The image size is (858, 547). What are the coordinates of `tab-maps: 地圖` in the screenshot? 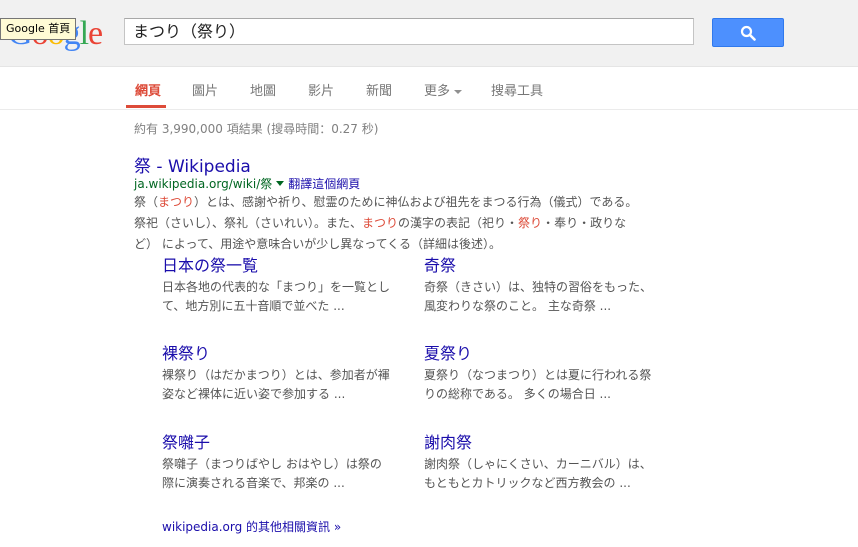 It's located at (263, 89).